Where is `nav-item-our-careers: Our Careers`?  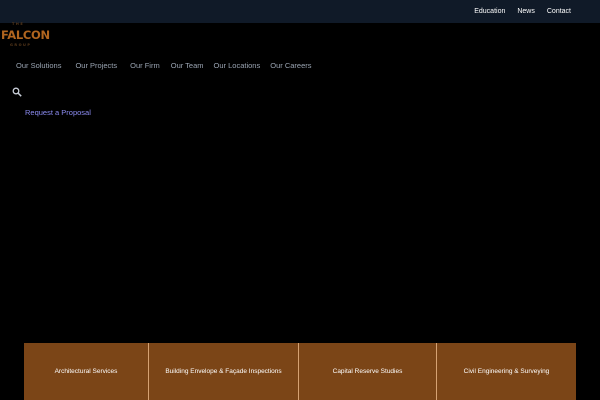
nav-item-our-careers: Our Careers is located at coordinates (290, 65).